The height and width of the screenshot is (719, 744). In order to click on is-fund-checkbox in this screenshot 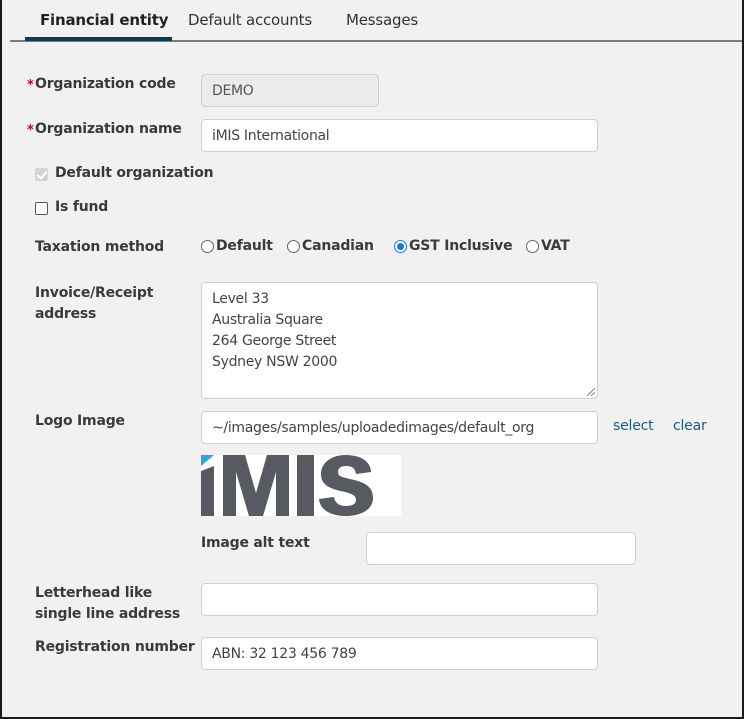, I will do `click(41, 208)`.